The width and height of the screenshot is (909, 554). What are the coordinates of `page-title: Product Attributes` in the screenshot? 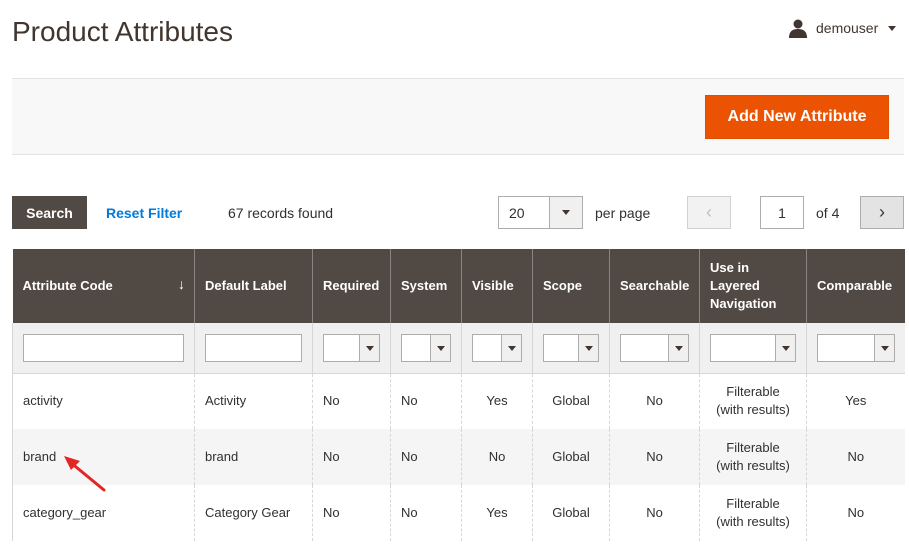 It's located at (123, 31).